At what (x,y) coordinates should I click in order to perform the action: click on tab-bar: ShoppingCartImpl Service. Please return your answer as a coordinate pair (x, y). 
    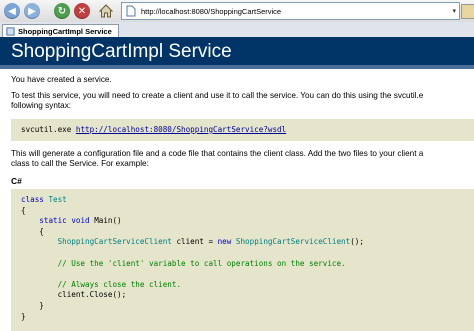
    Looking at the image, I should click on (237, 30).